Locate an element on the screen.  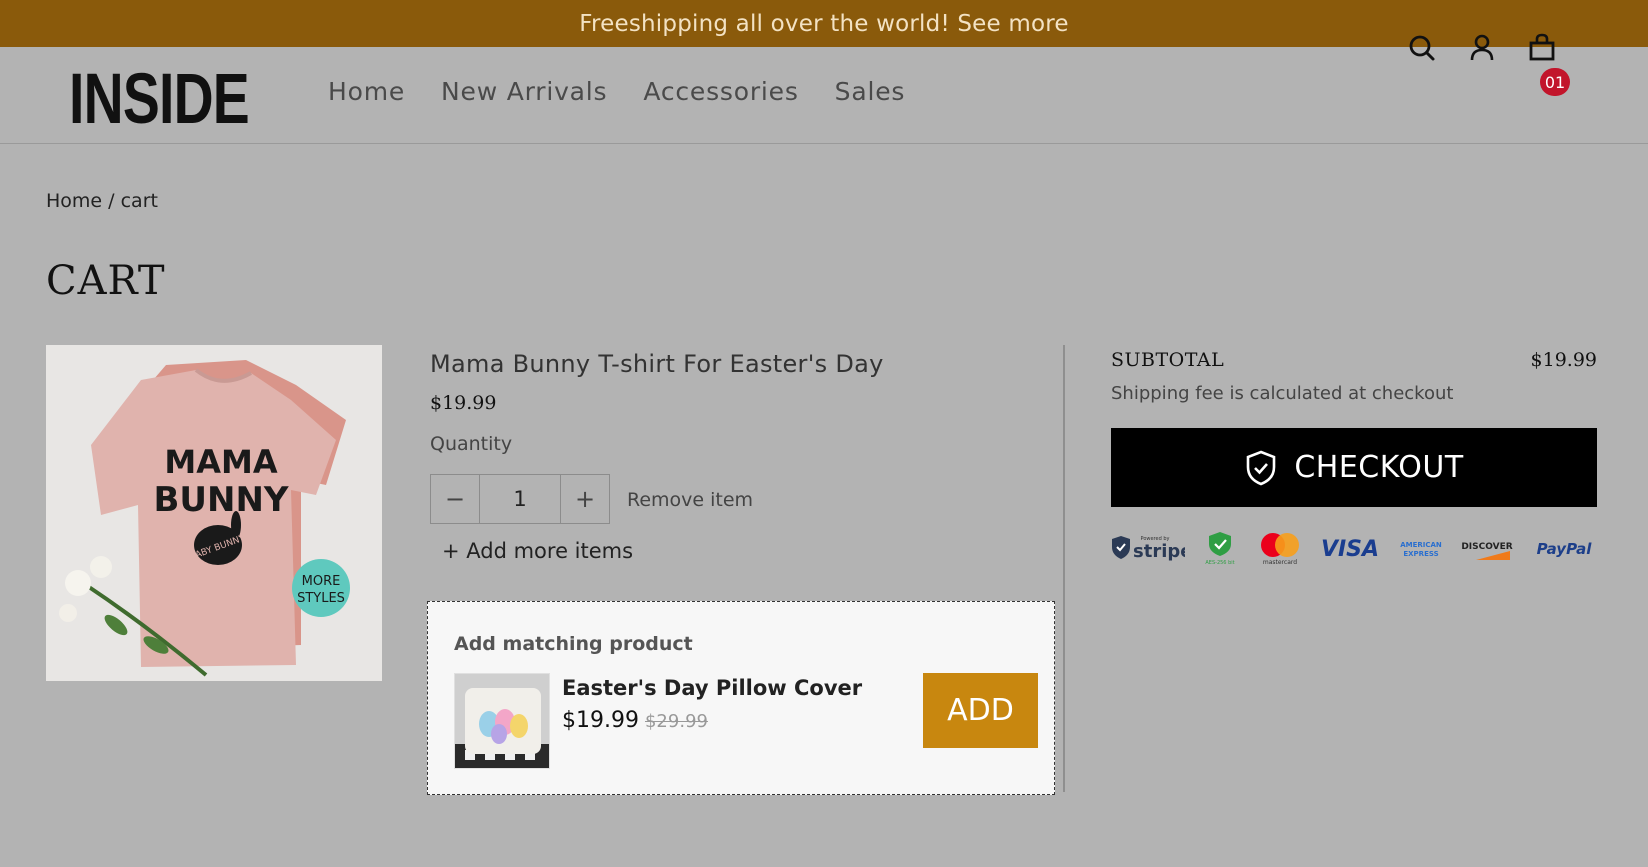
header-icons is located at coordinates (1482, 47).